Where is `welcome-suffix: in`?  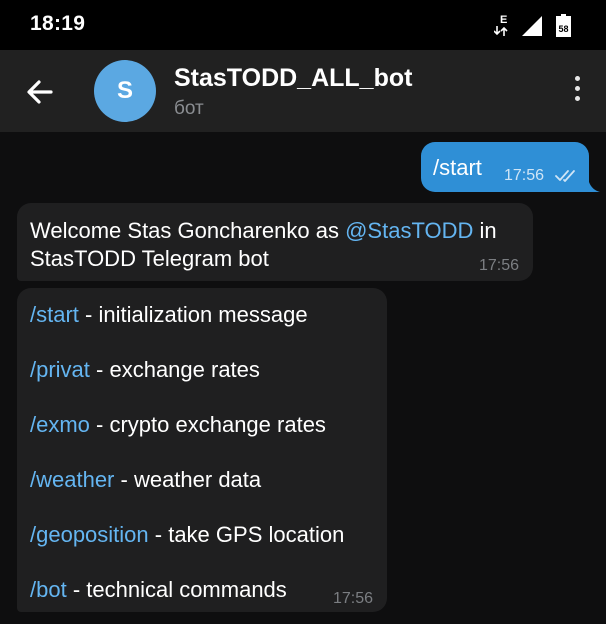 welcome-suffix: in is located at coordinates (485, 230).